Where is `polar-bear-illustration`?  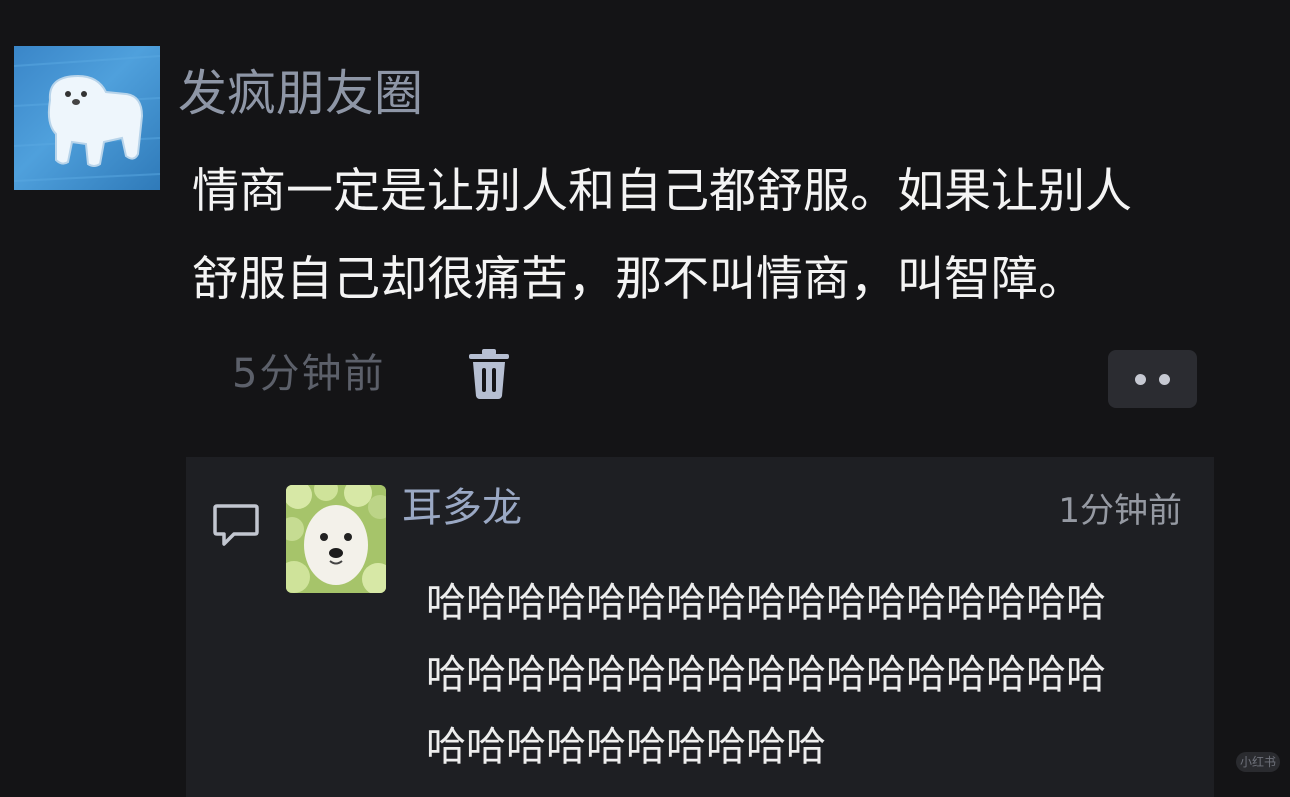
polar-bear-illustration is located at coordinates (87, 118).